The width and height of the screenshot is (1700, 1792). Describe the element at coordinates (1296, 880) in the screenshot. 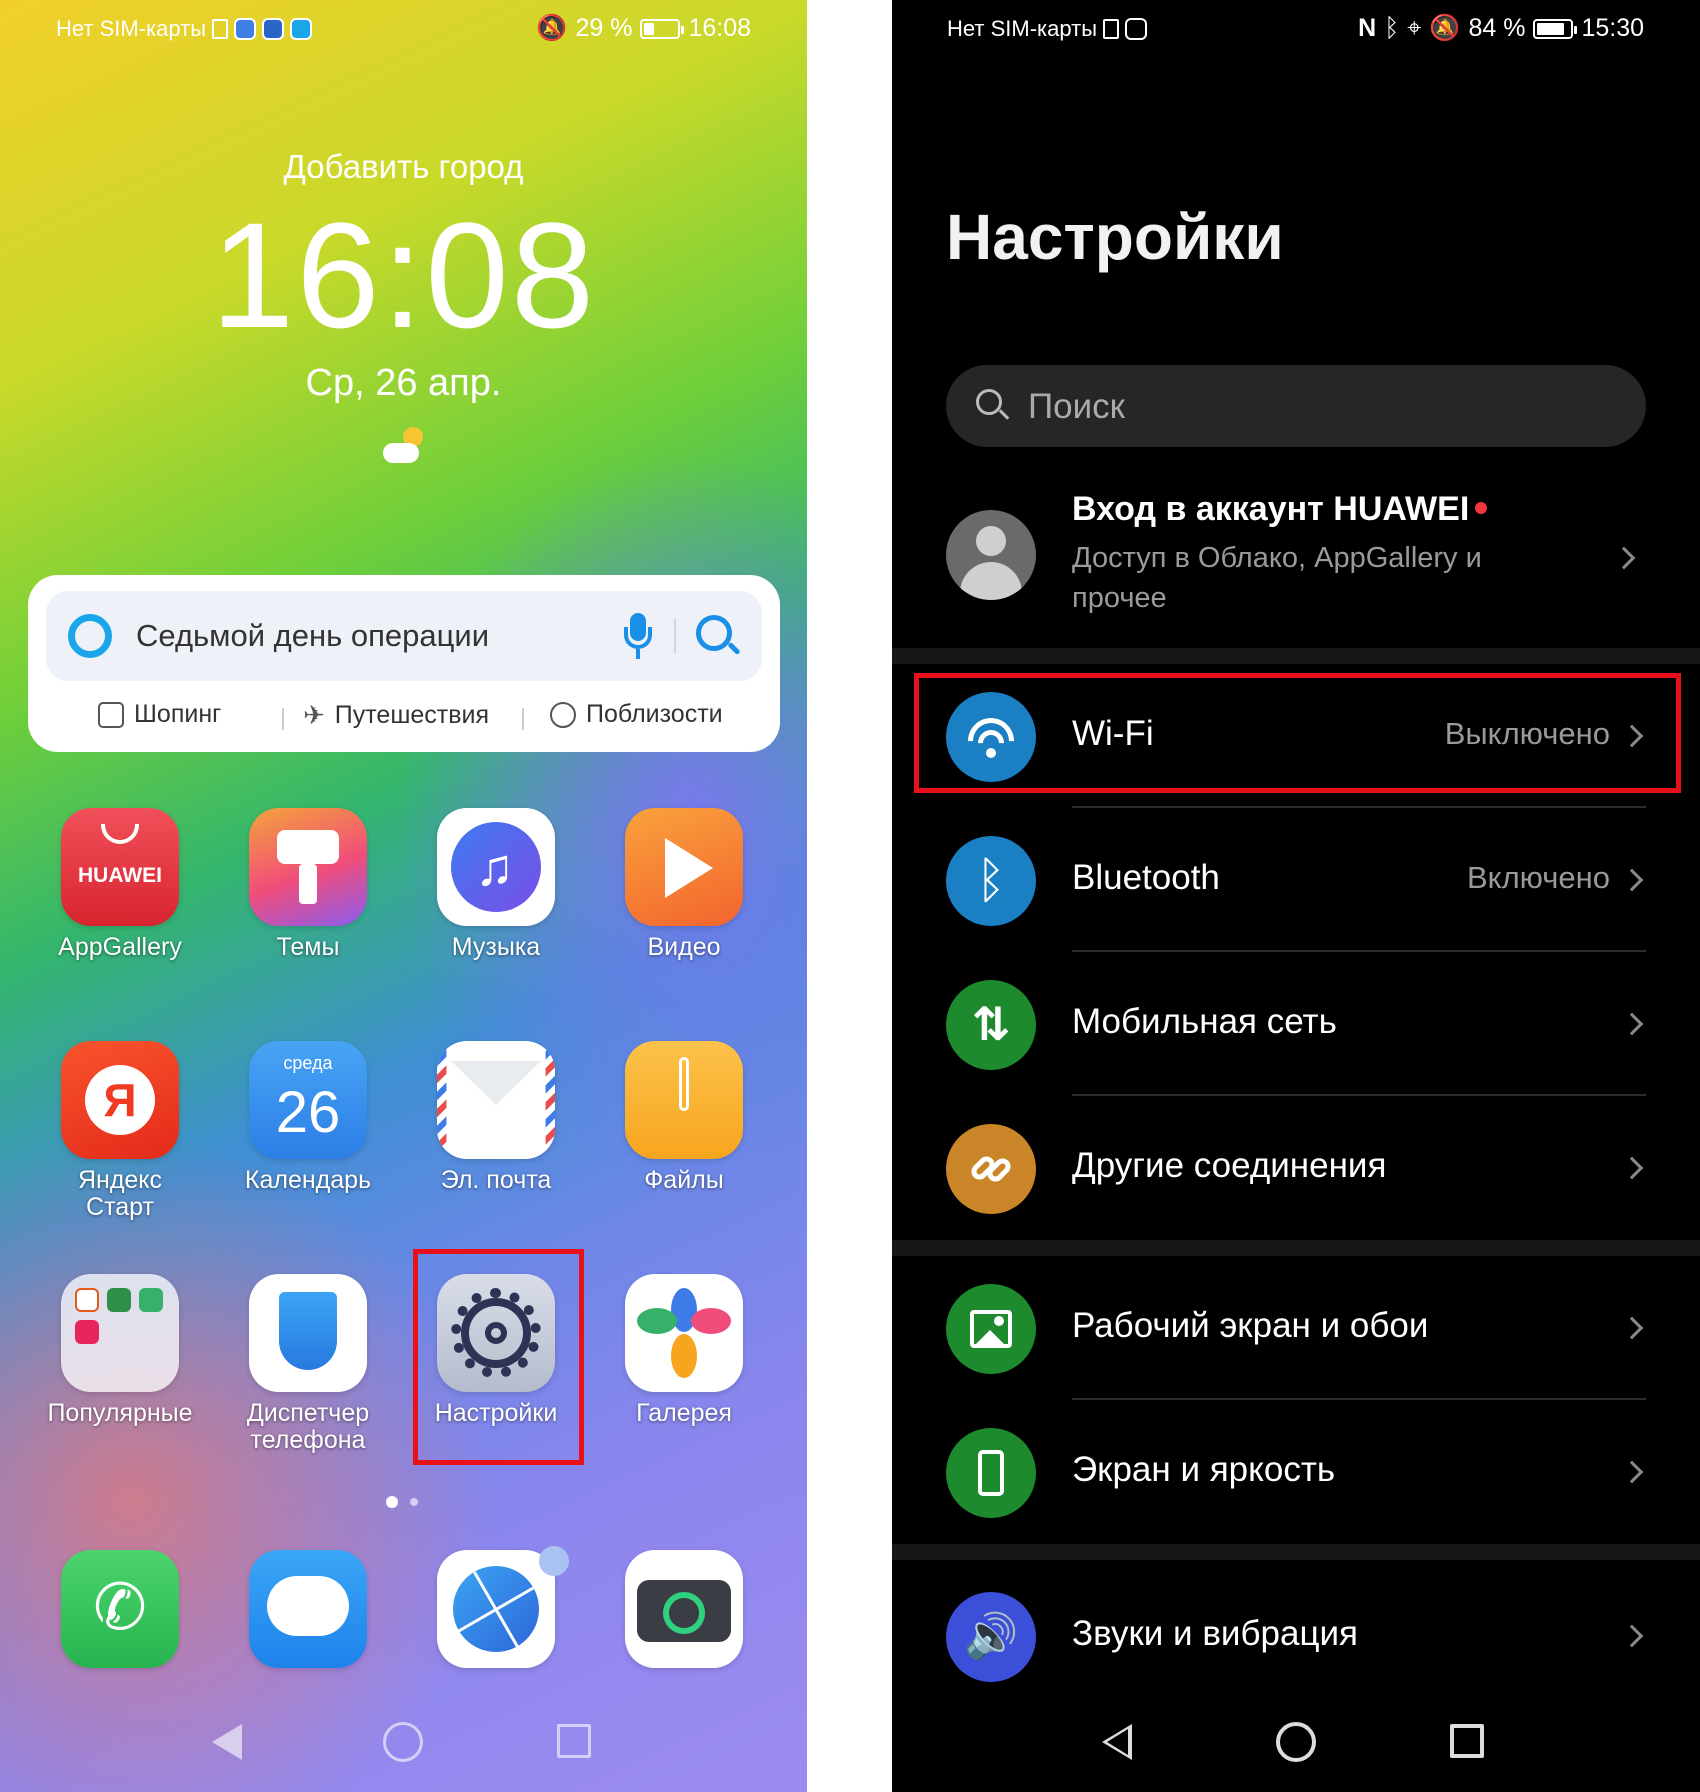

I see `settings-item-bluetooth: ᛒ Bluetooth Включено` at that location.